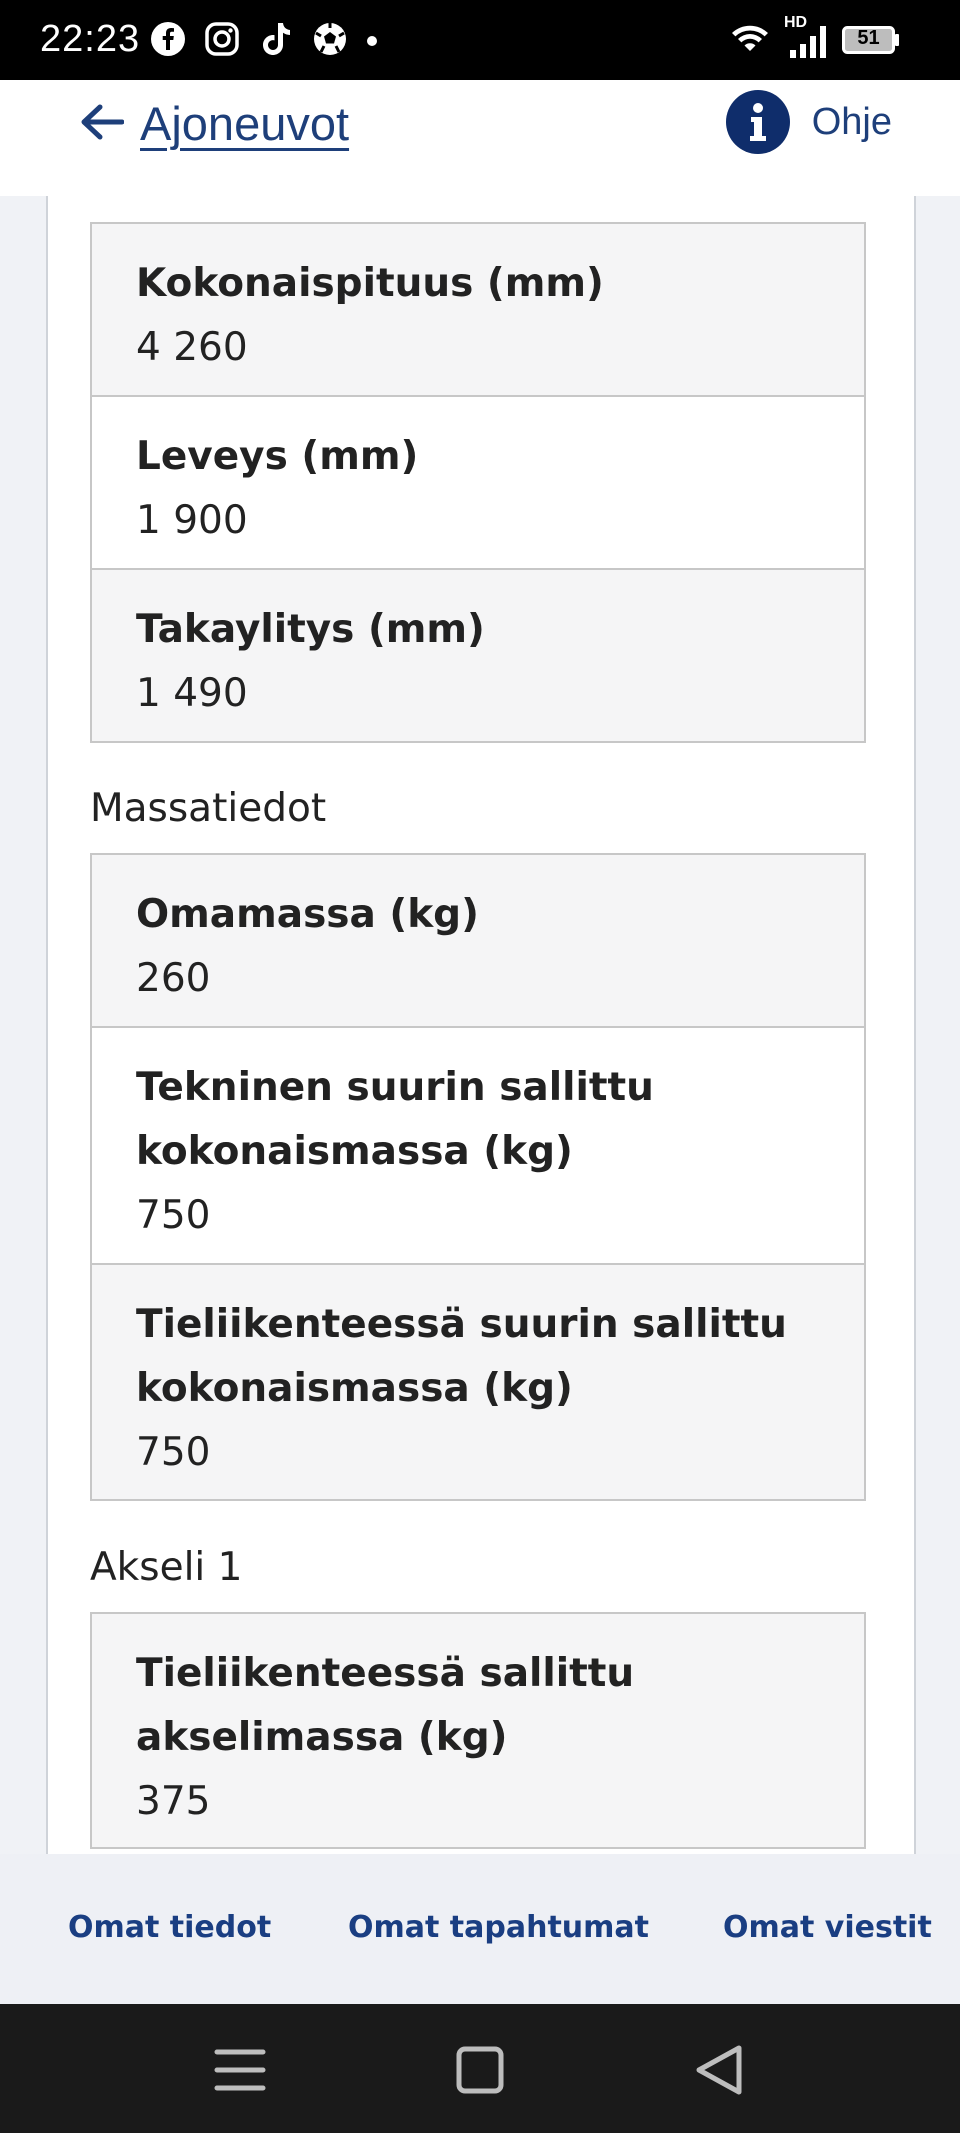  Describe the element at coordinates (192, 520) in the screenshot. I see `field-value: 1 900` at that location.